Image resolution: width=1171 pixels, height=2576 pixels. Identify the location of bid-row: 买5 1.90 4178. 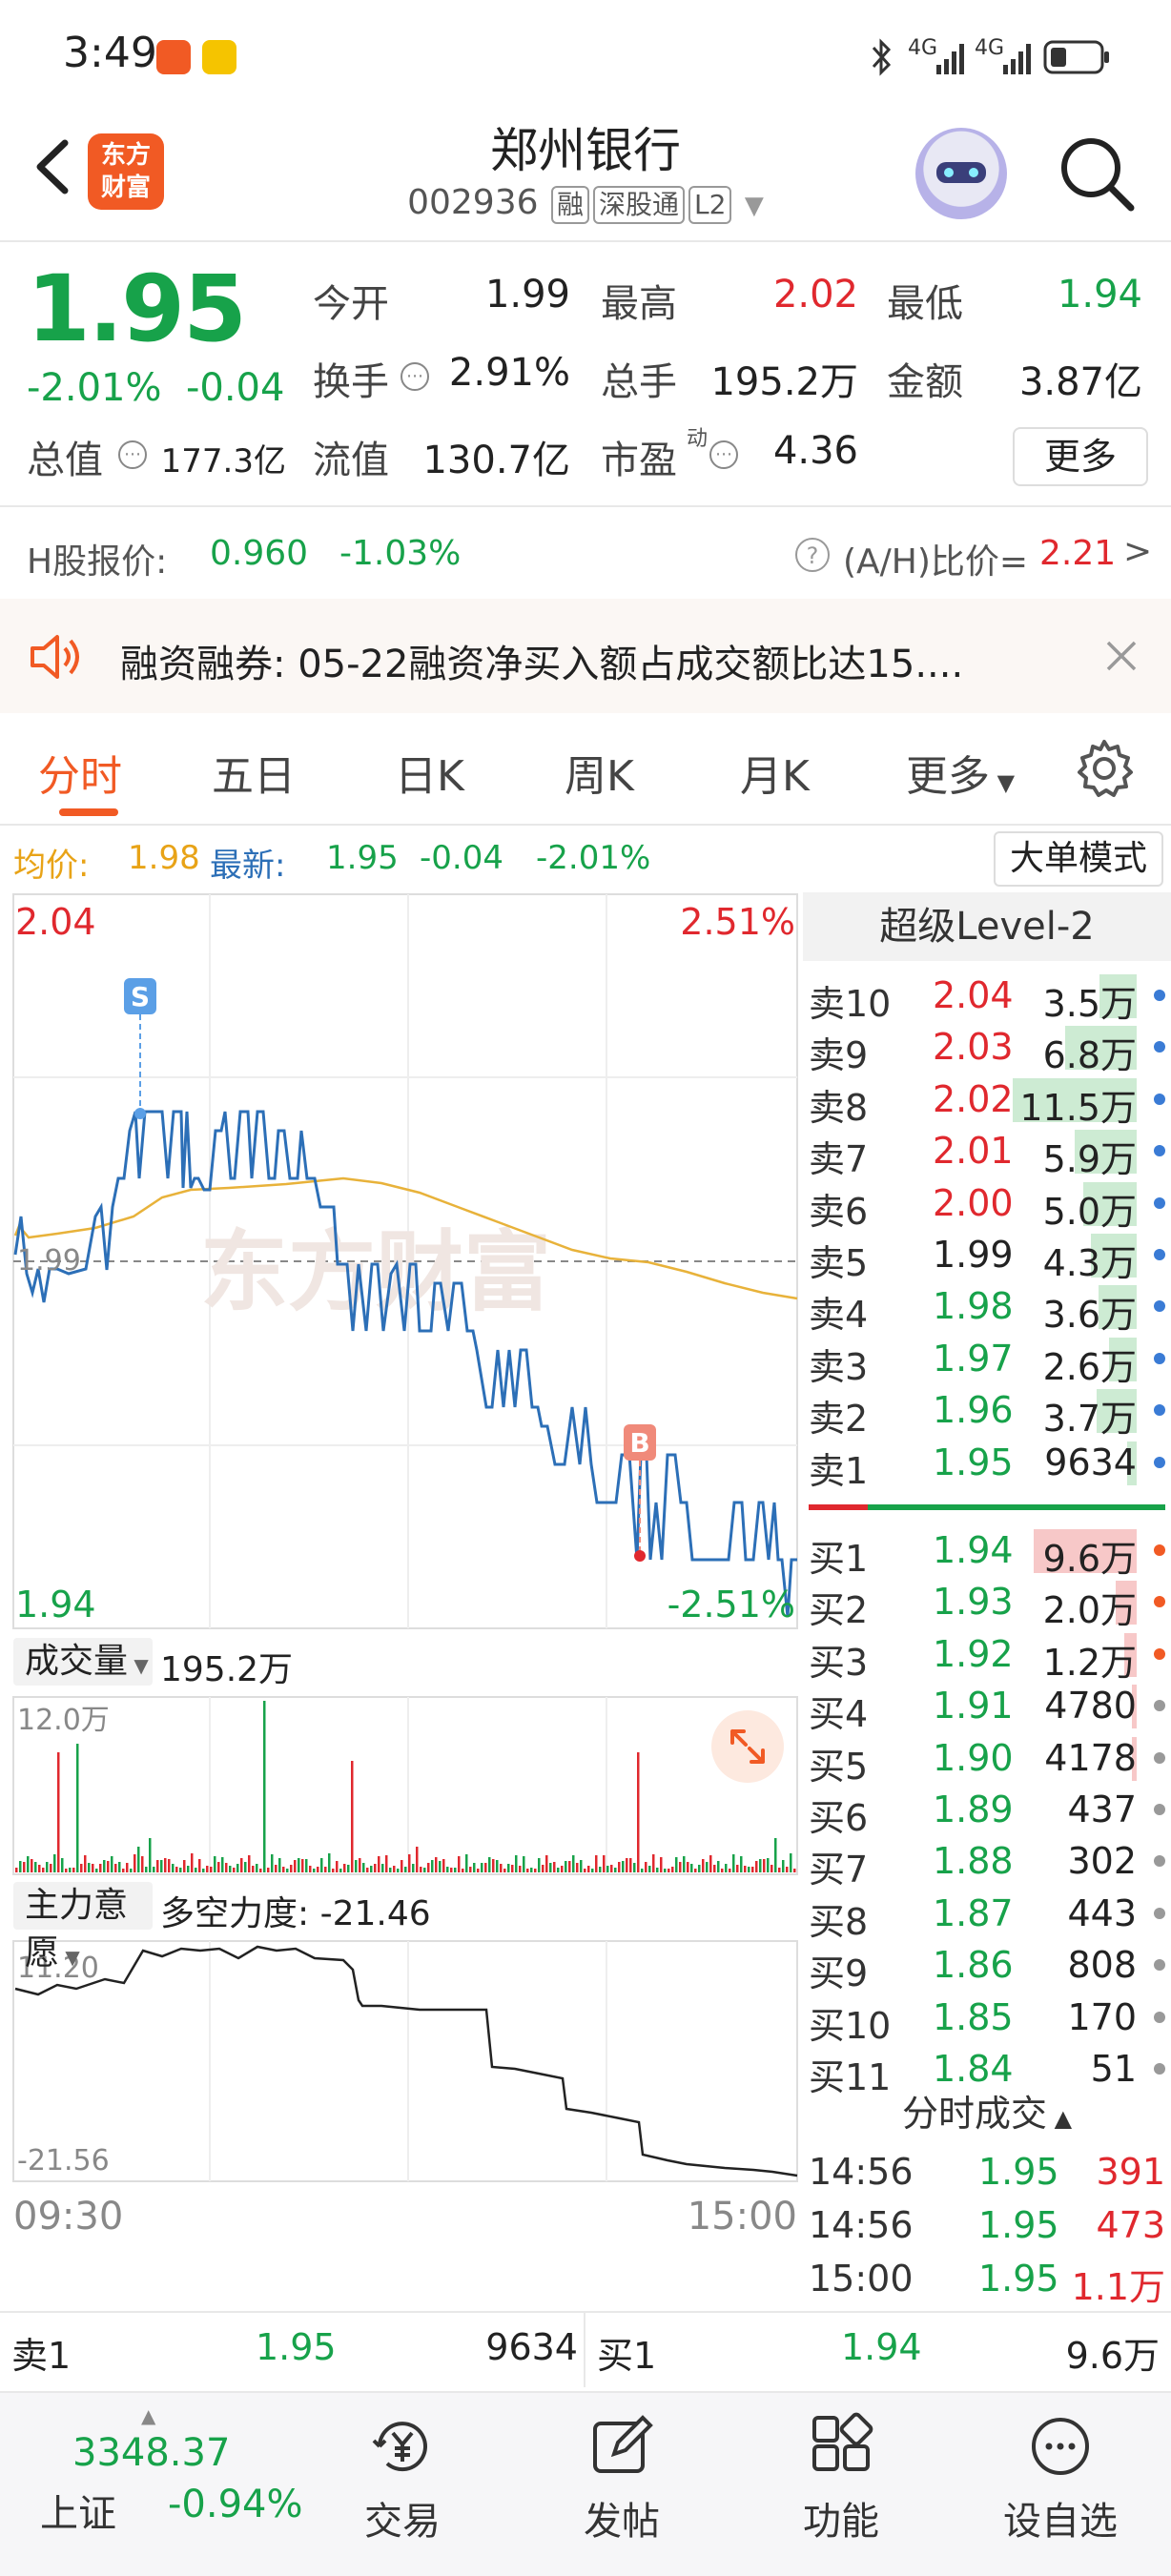
(987, 1760).